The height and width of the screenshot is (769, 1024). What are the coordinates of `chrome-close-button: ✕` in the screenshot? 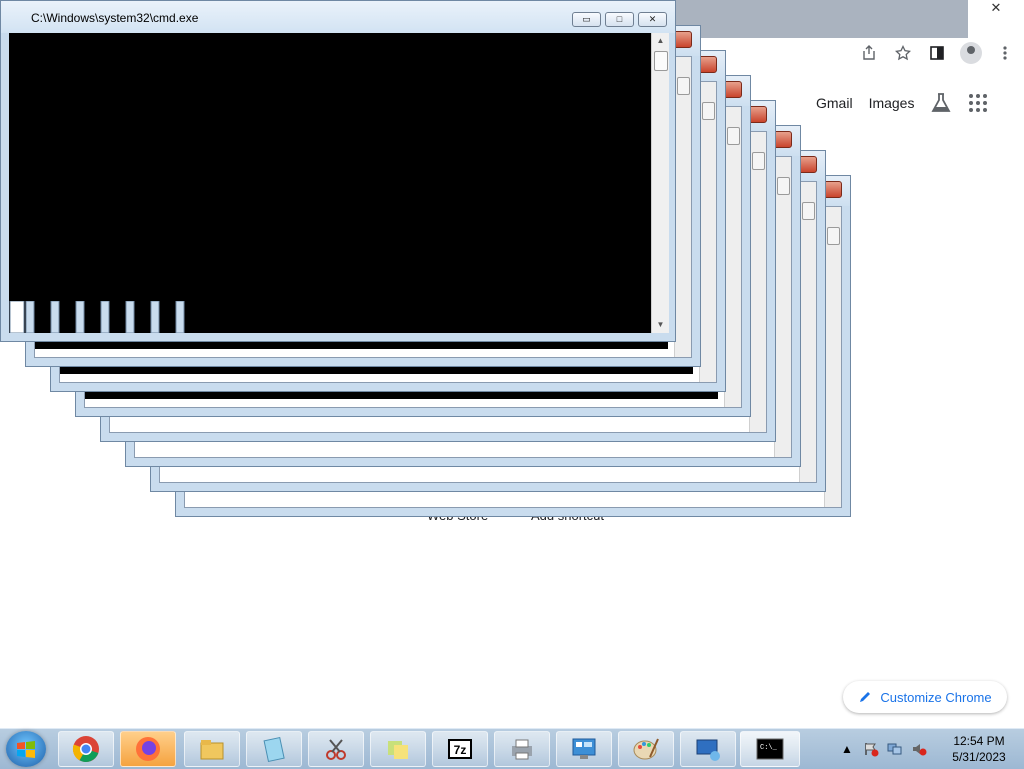 It's located at (996, 8).